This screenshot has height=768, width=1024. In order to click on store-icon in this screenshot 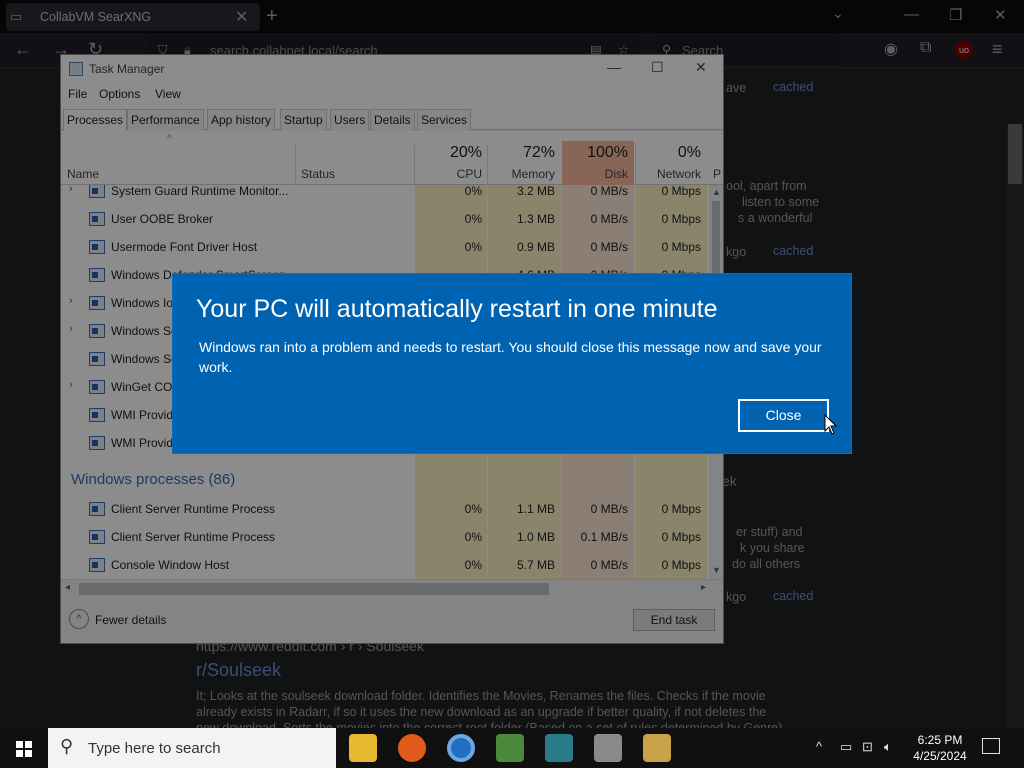, I will do `click(510, 748)`.